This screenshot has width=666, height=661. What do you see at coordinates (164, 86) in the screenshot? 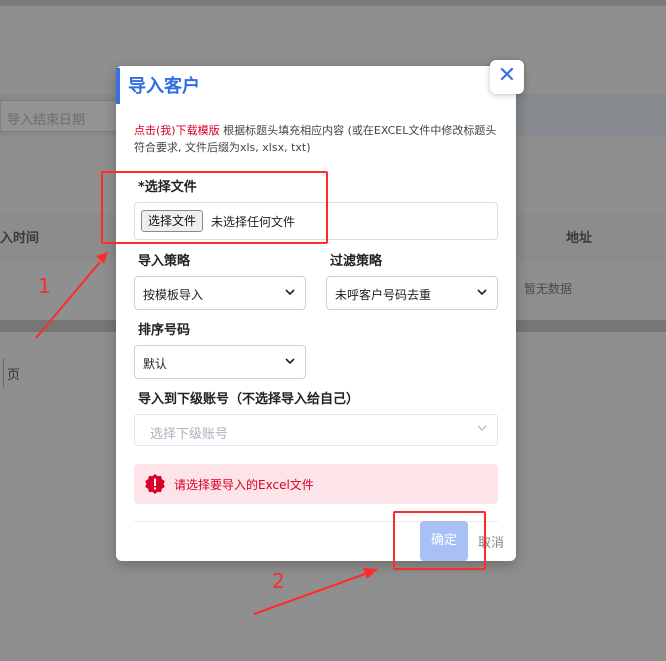
I see `dialog-title: 导入客户` at bounding box center [164, 86].